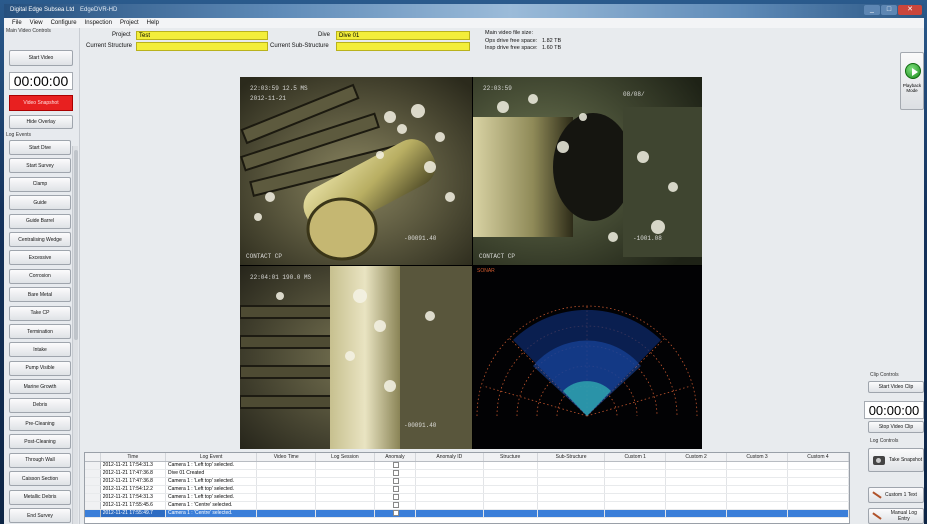 The image size is (927, 524). I want to click on menu-file: File, so click(17, 23).